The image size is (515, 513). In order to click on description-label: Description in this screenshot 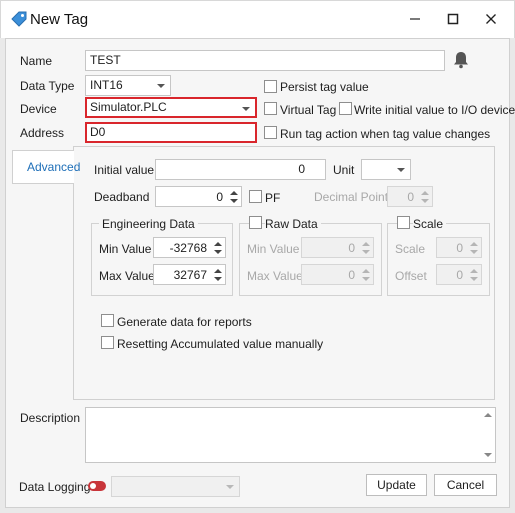, I will do `click(50, 418)`.